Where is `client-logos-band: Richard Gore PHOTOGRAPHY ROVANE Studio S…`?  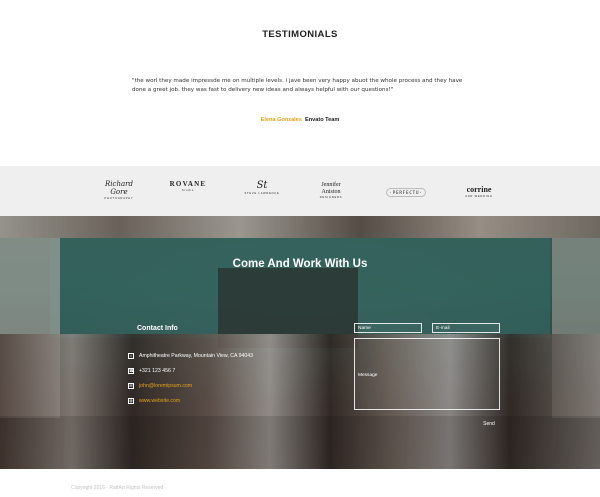
client-logos-band: Richard Gore PHOTOGRAPHY ROVANE Studio S… is located at coordinates (300, 191).